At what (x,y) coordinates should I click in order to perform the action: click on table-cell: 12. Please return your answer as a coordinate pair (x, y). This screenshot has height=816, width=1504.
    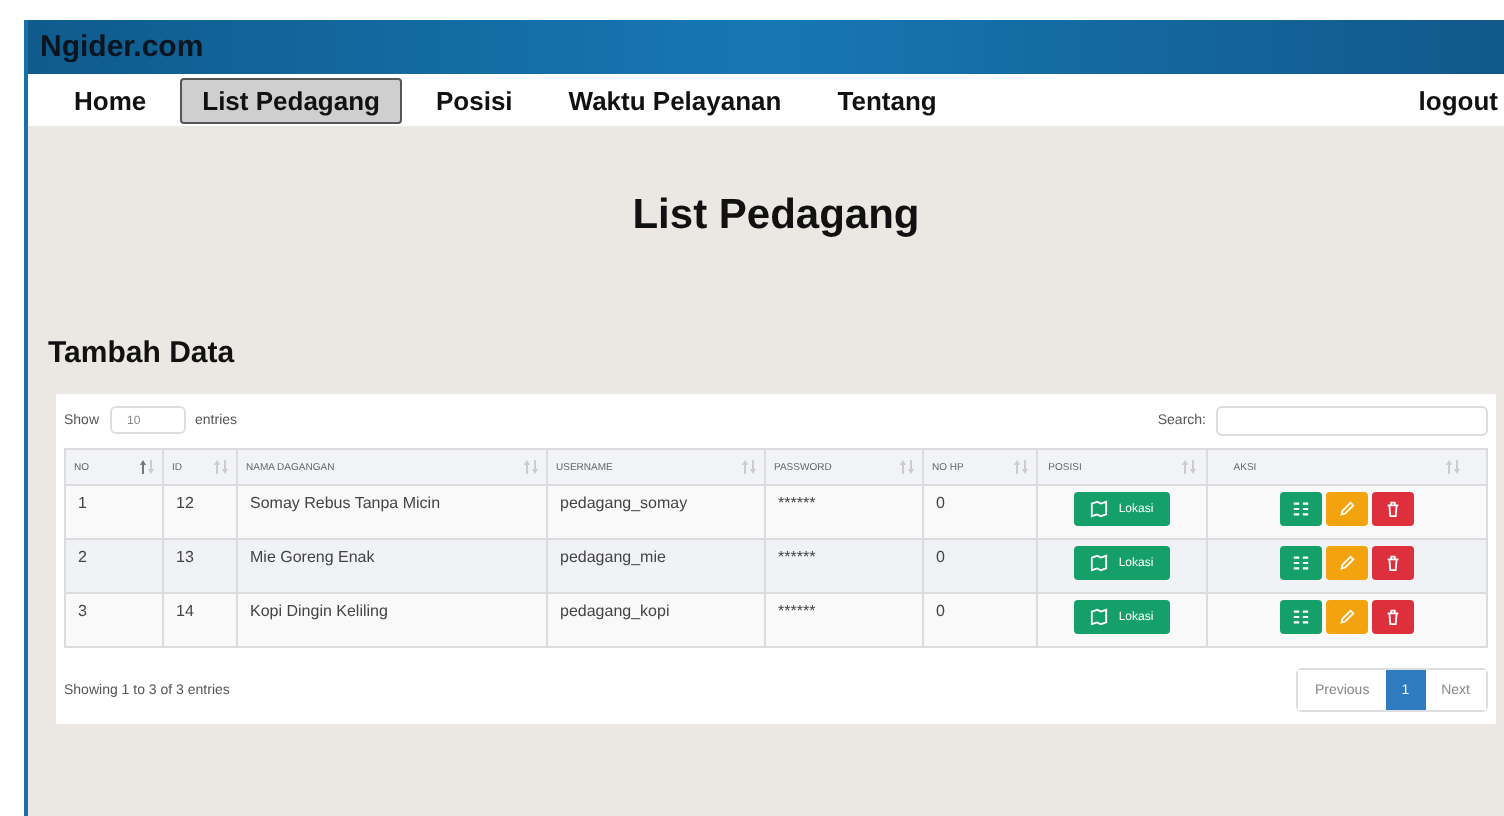
    Looking at the image, I should click on (185, 503).